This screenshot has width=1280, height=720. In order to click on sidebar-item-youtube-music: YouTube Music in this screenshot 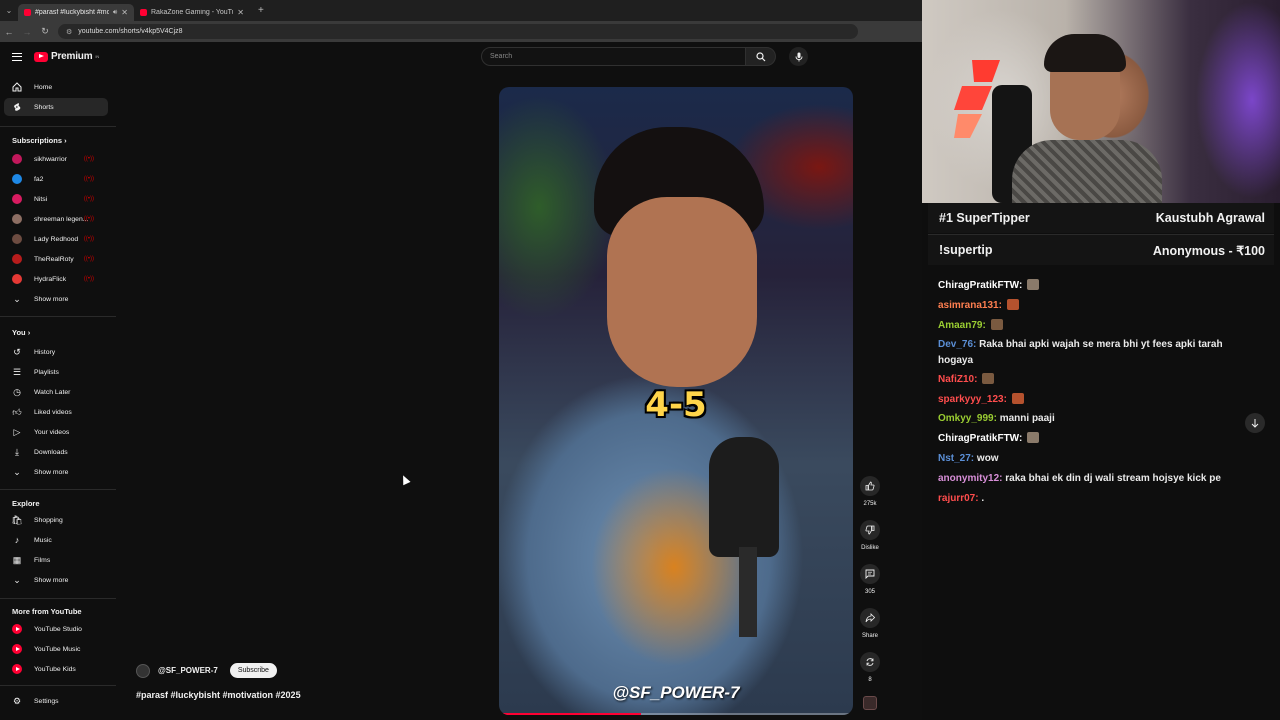, I will do `click(56, 649)`.